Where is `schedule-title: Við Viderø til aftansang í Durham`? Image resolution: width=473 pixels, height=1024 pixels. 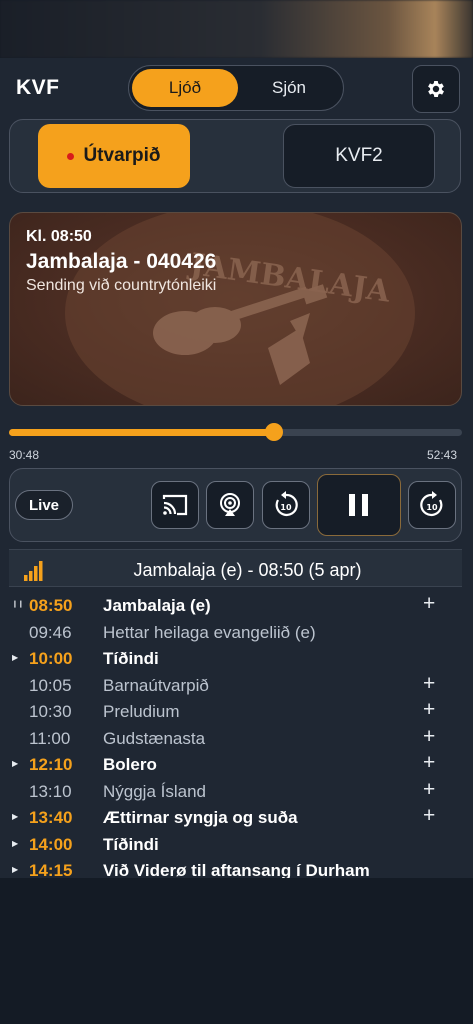 schedule-title: Við Viderø til aftansang í Durham is located at coordinates (236, 869).